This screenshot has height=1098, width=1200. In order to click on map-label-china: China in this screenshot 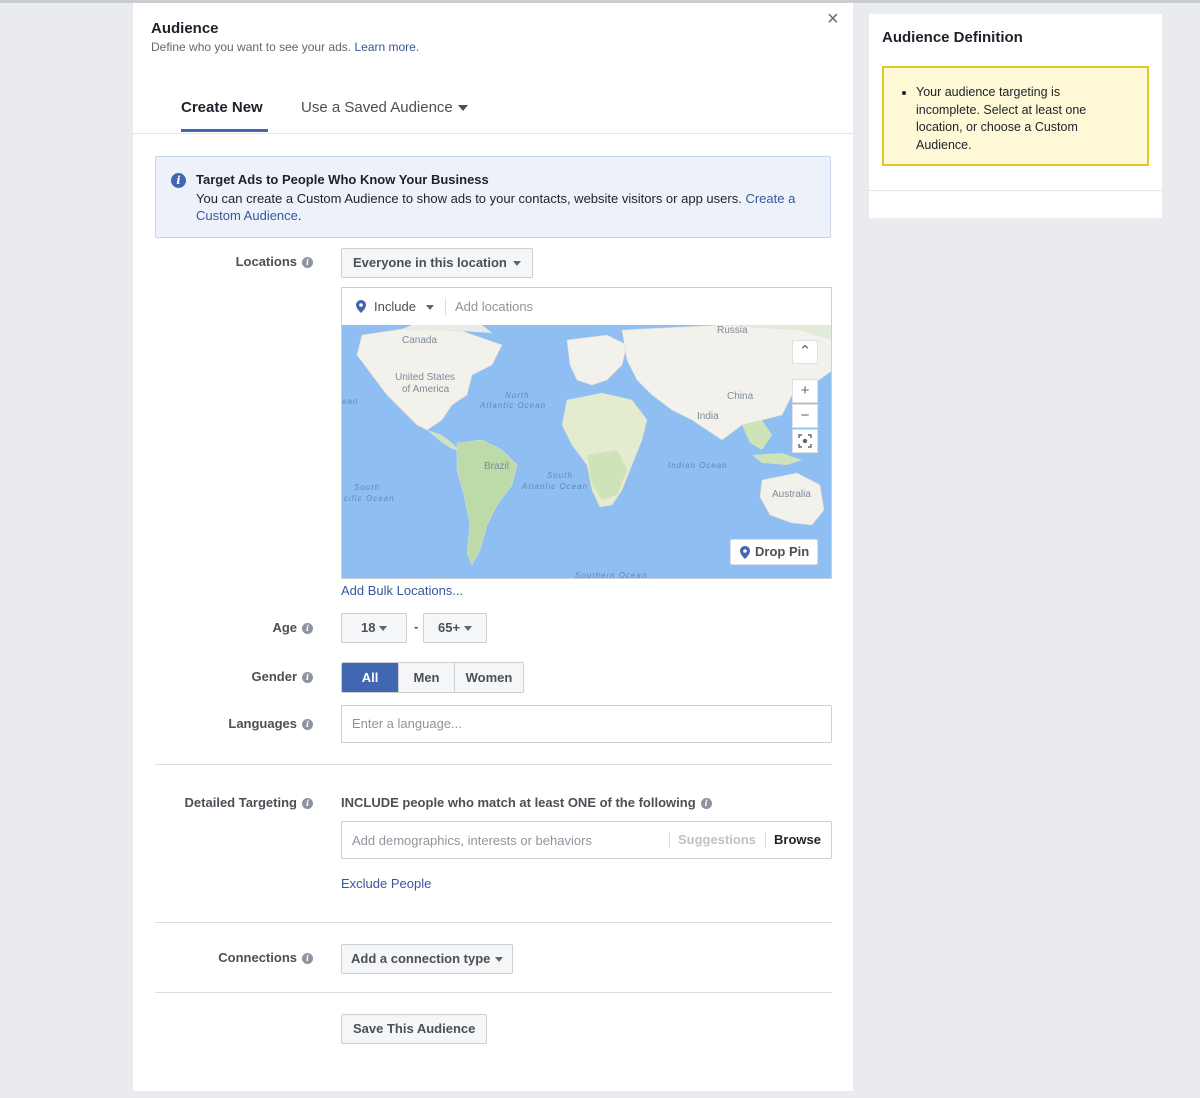, I will do `click(740, 396)`.